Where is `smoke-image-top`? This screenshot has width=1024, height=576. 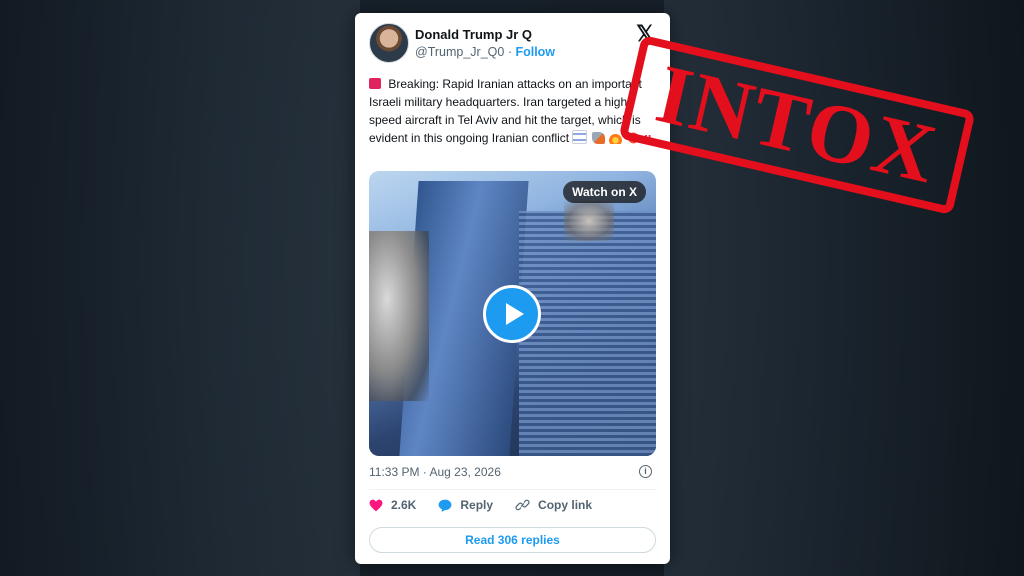
smoke-image-top is located at coordinates (589, 221).